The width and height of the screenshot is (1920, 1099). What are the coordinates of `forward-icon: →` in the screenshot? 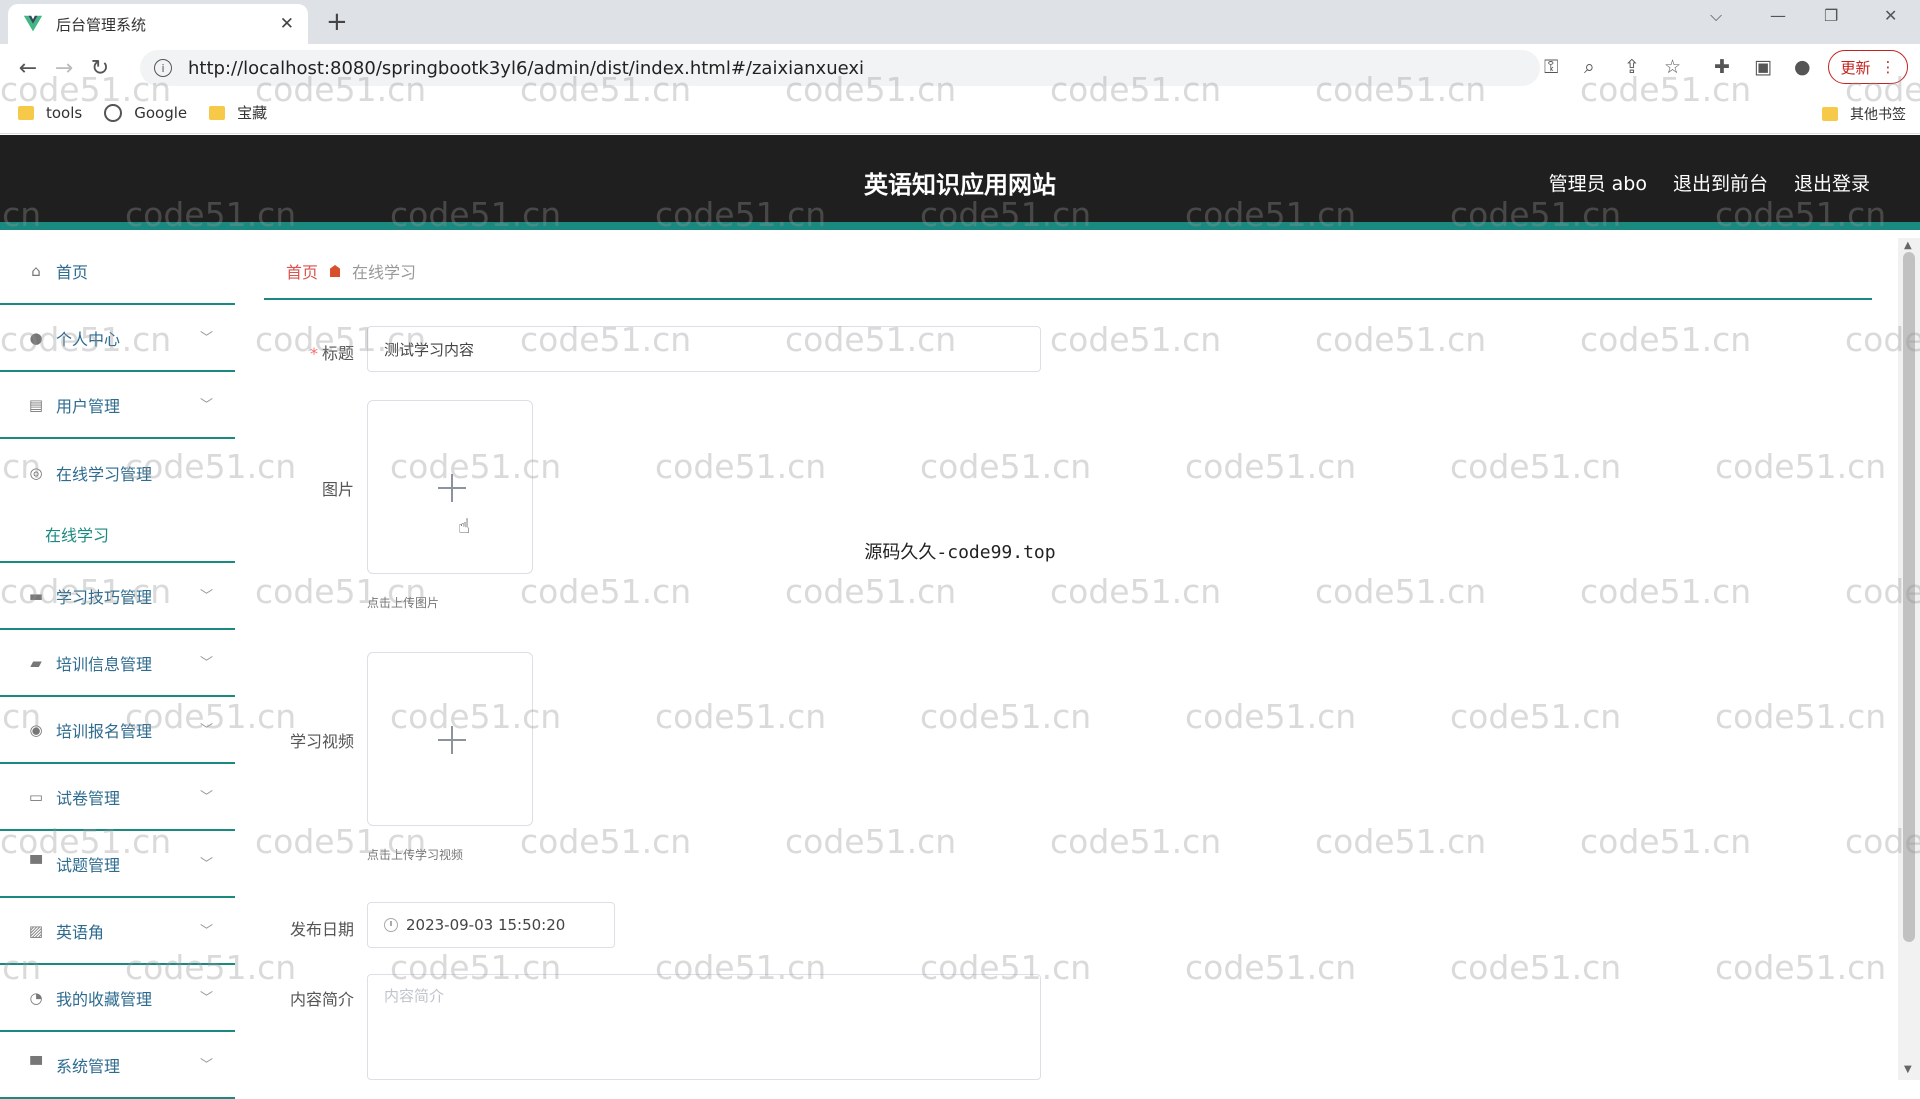 It's located at (64, 68).